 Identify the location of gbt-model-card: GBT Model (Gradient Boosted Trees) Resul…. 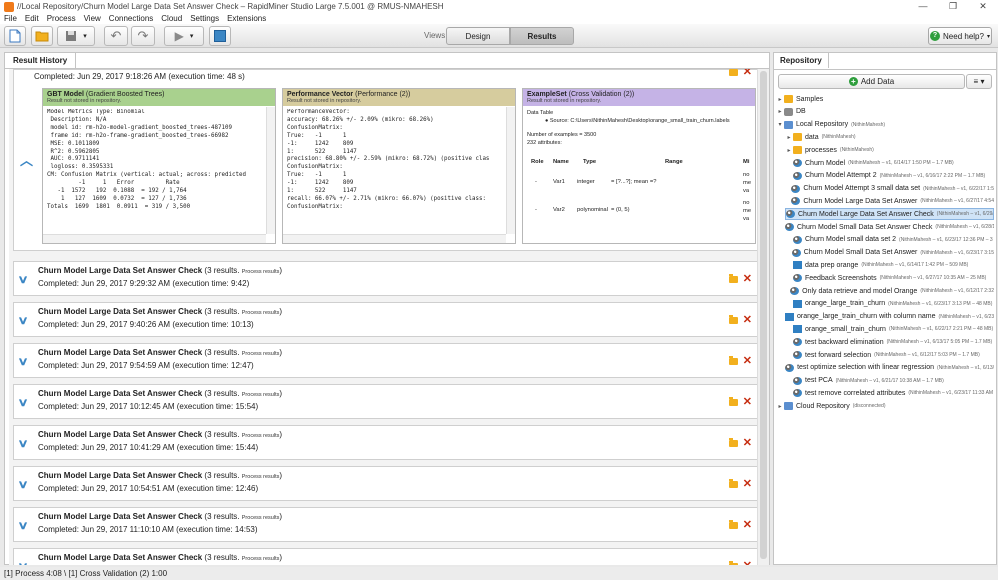
(159, 166).